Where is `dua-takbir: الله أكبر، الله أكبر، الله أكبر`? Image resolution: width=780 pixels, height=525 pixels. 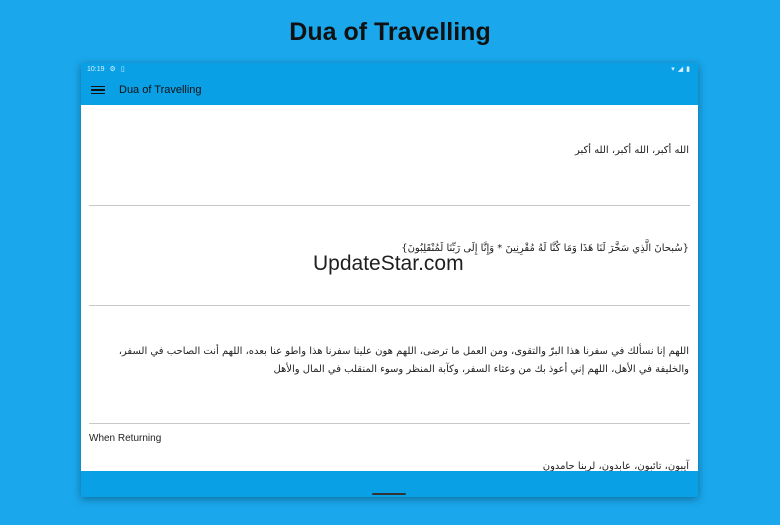
dua-takbir: الله أكبر، الله أكبر، الله أكبر is located at coordinates (631, 150).